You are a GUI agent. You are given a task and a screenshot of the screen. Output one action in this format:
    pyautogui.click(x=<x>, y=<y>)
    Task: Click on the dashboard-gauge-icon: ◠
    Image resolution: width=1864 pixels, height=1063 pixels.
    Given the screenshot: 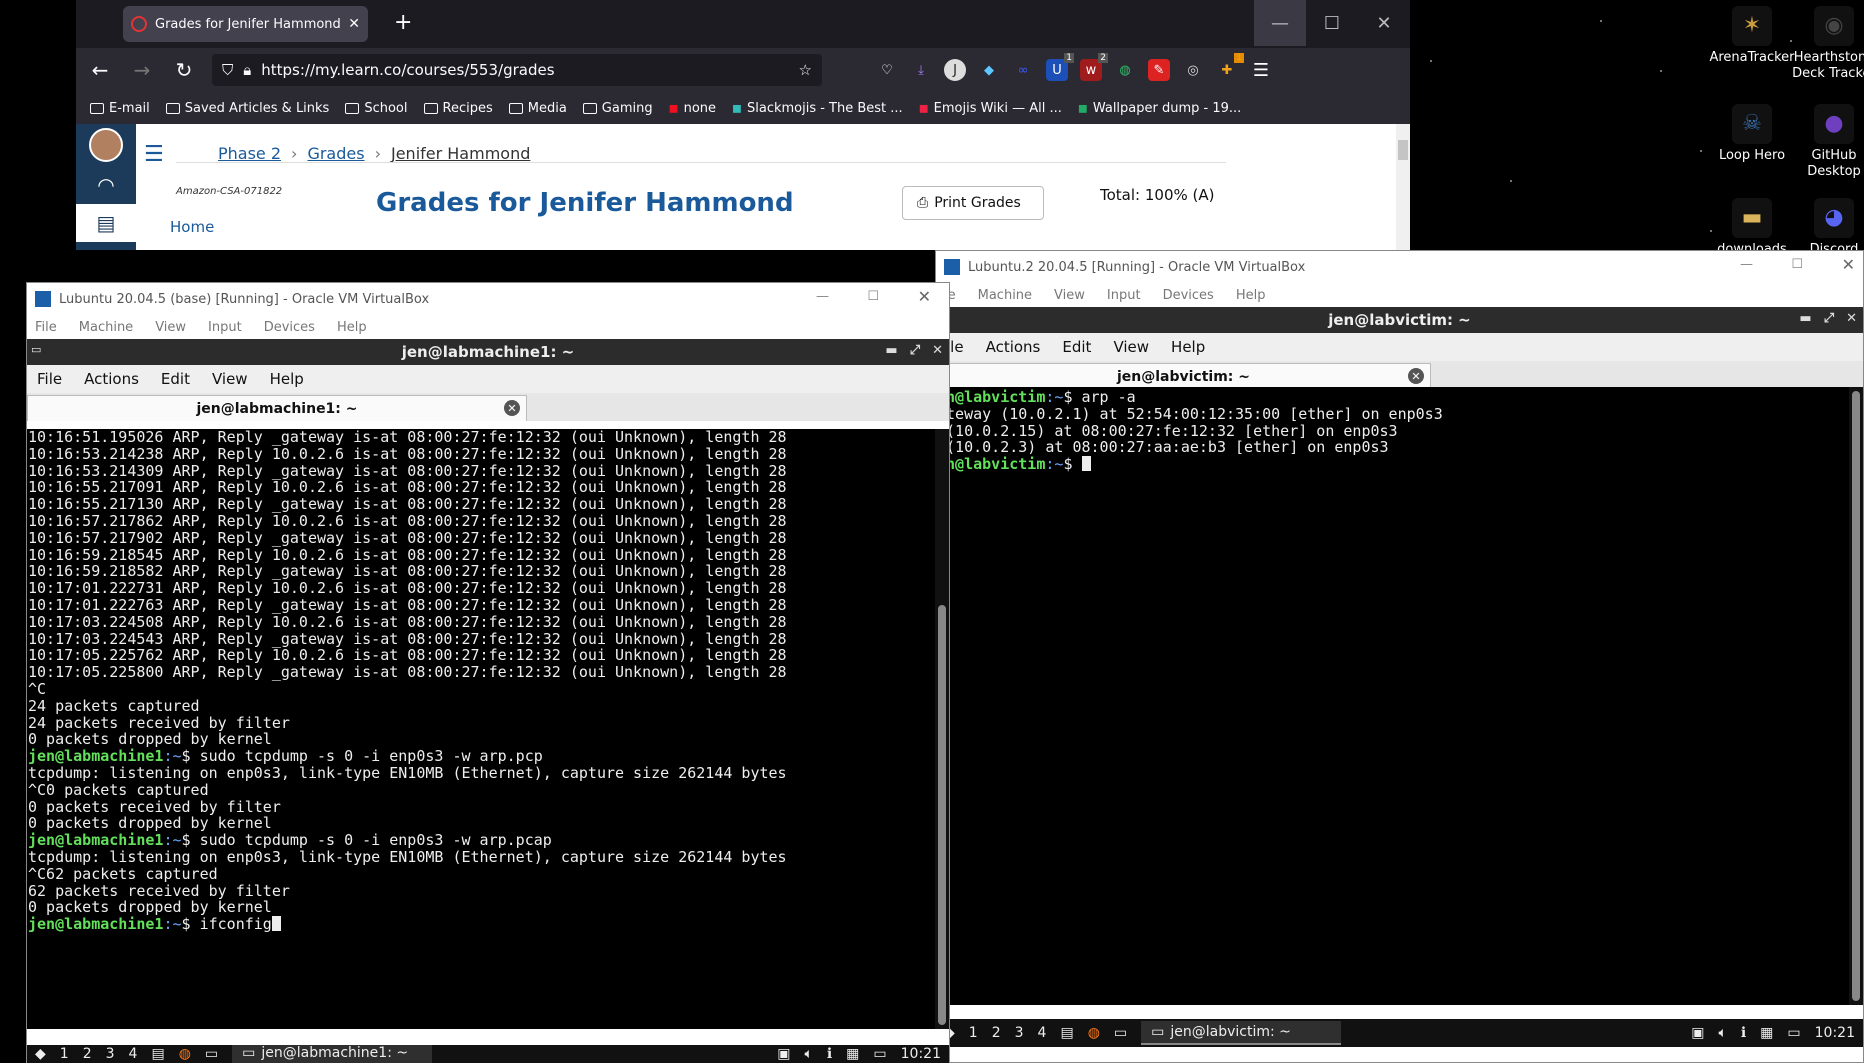 What is the action you would take?
    pyautogui.click(x=106, y=185)
    